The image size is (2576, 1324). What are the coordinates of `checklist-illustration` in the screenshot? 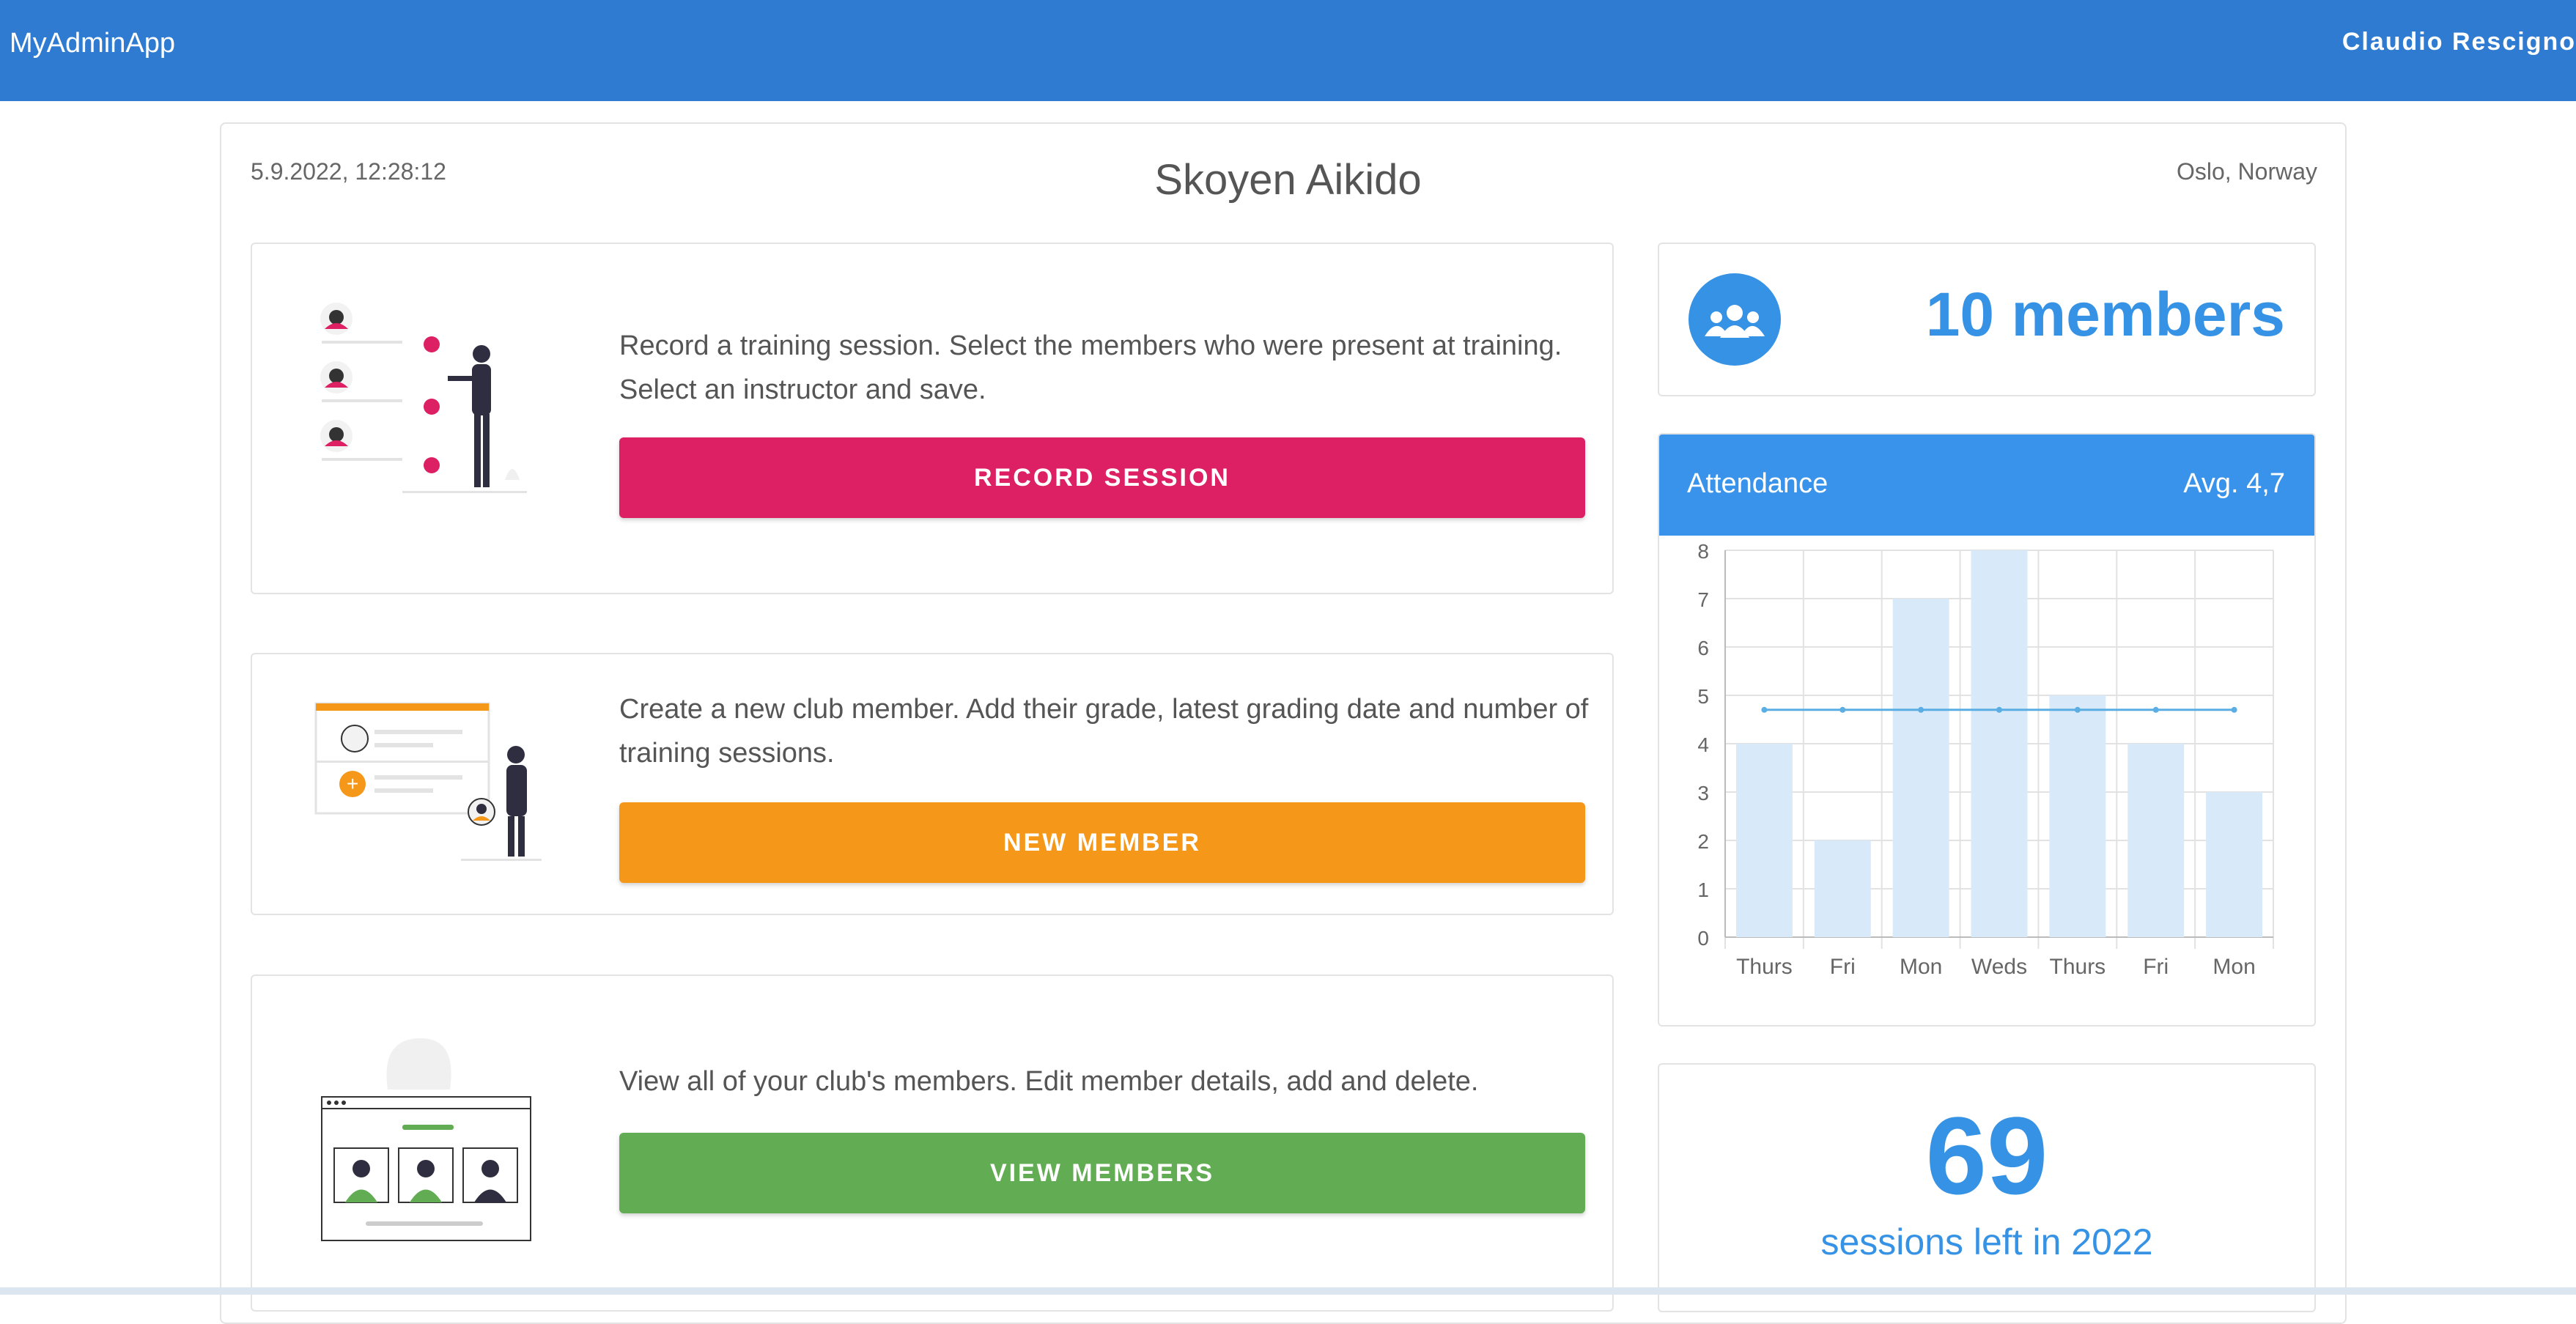 It's located at (423, 398).